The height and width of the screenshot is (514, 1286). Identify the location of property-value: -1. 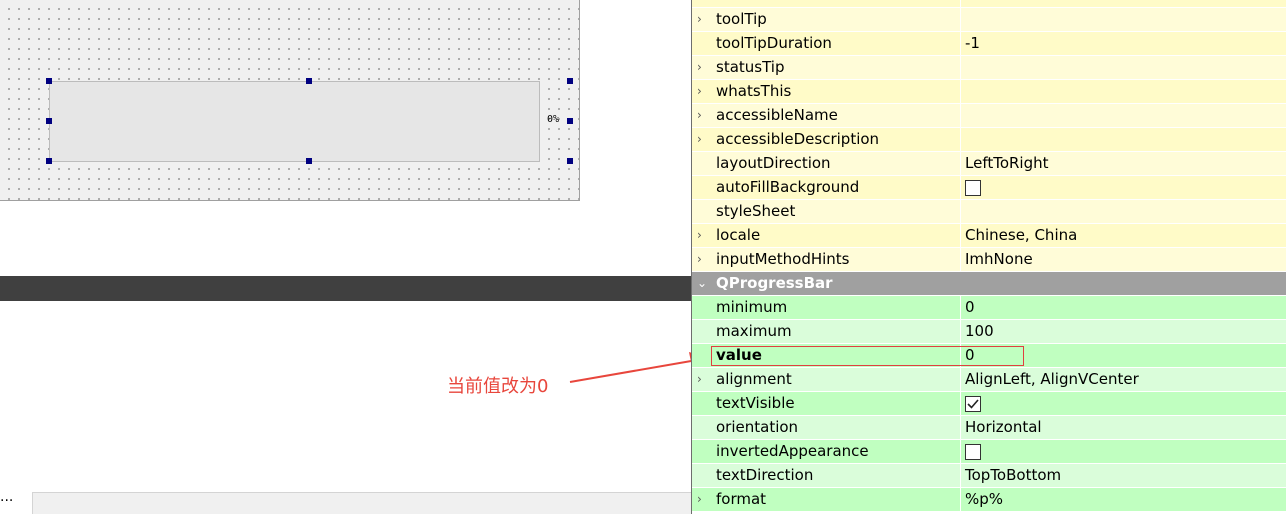
(972, 43).